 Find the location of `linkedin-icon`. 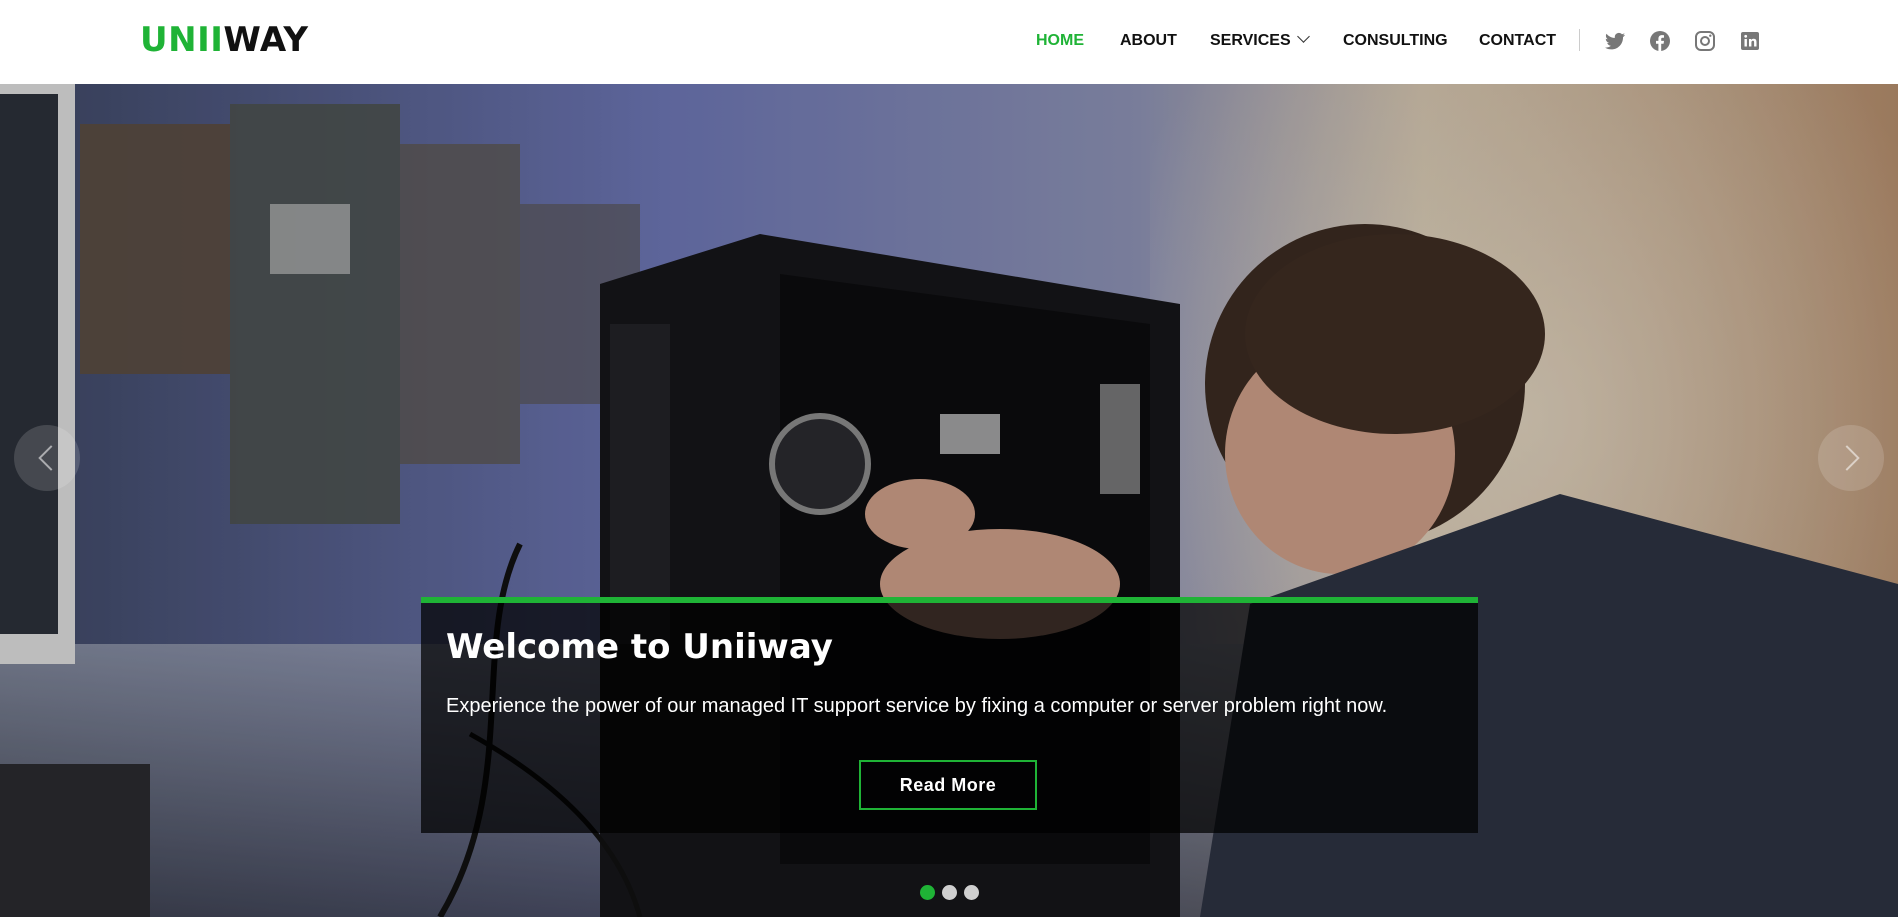

linkedin-icon is located at coordinates (1750, 41).